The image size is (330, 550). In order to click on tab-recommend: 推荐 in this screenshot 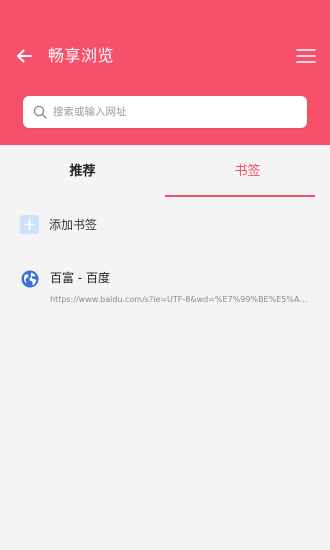, I will do `click(82, 171)`.